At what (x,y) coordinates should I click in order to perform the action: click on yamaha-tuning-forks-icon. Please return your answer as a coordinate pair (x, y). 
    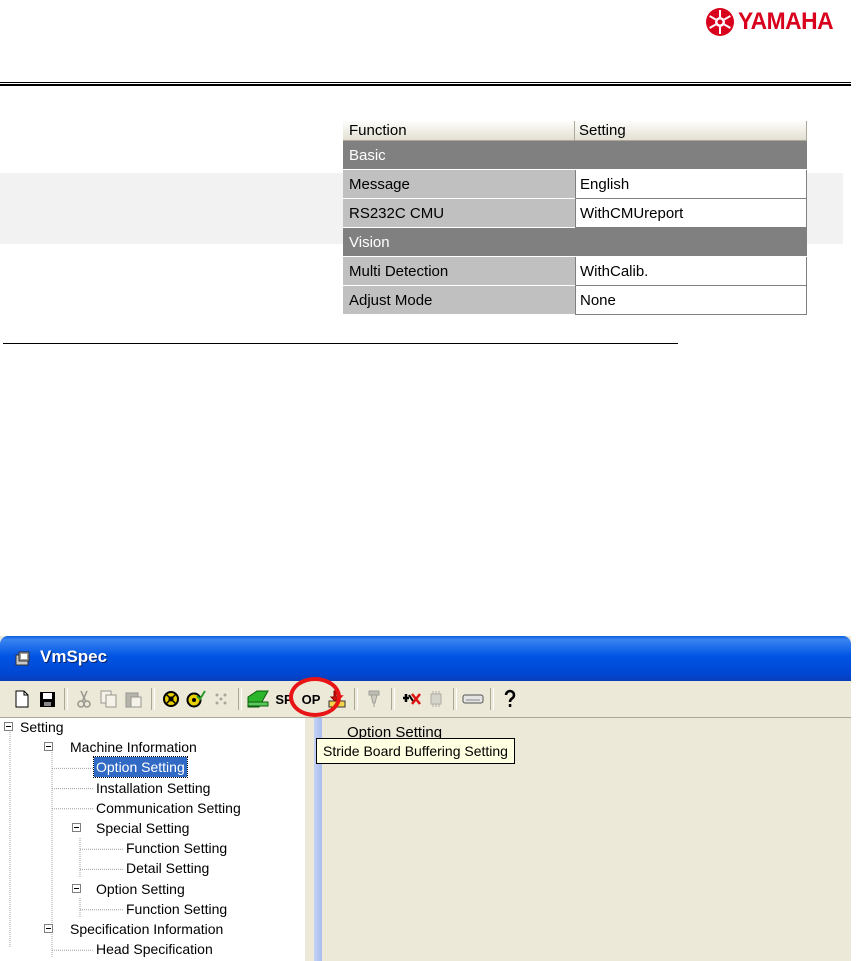
    Looking at the image, I should click on (720, 22).